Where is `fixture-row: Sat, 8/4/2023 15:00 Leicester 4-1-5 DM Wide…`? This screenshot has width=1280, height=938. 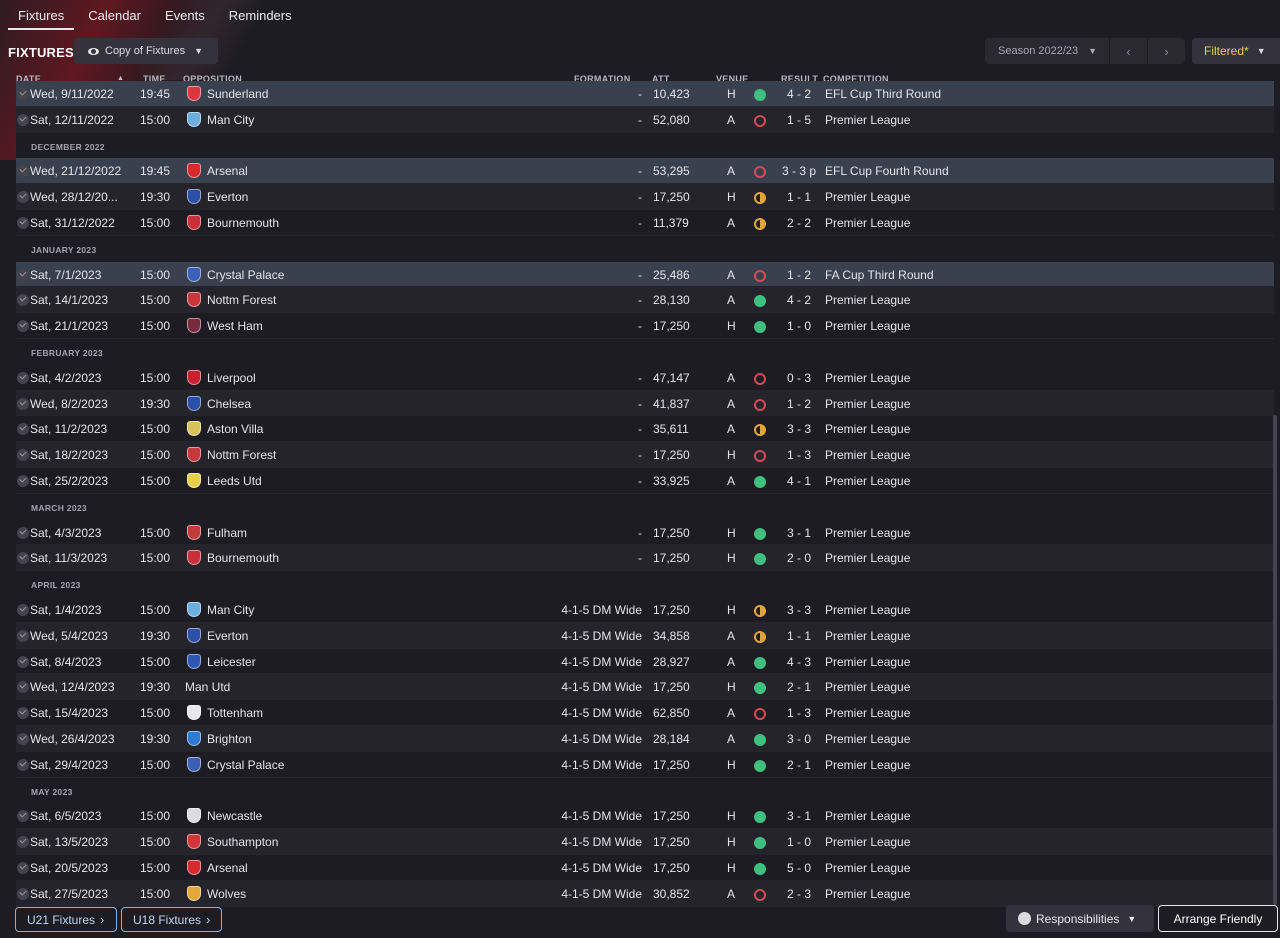
fixture-row: Sat, 8/4/2023 15:00 Leicester 4-1-5 DM Wide… is located at coordinates (645, 662).